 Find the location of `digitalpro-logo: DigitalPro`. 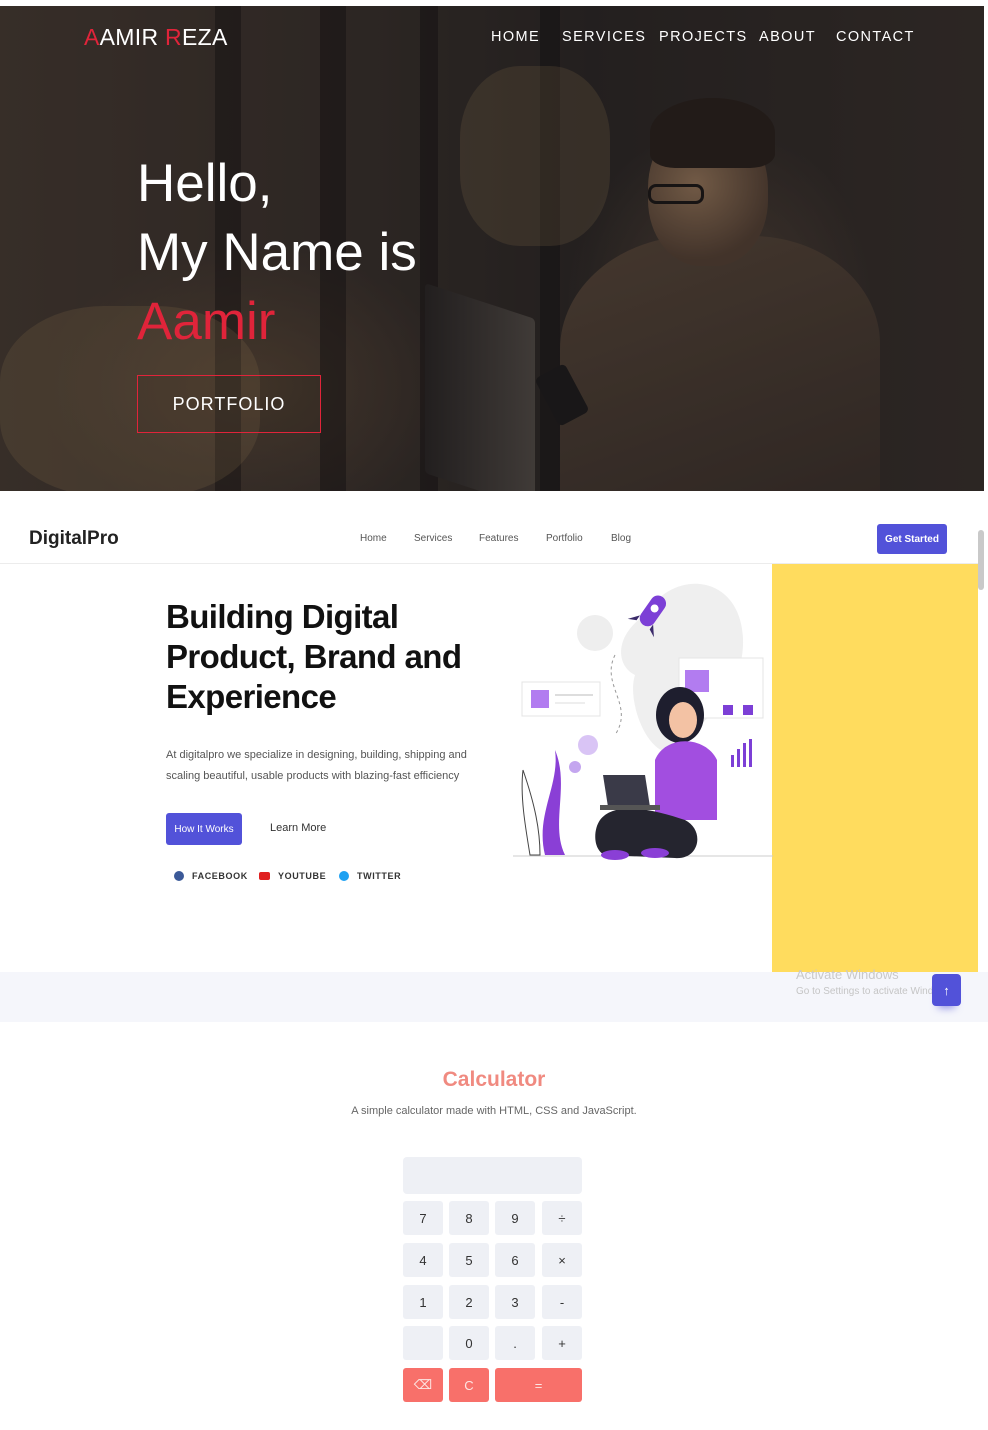

digitalpro-logo: DigitalPro is located at coordinates (74, 539).